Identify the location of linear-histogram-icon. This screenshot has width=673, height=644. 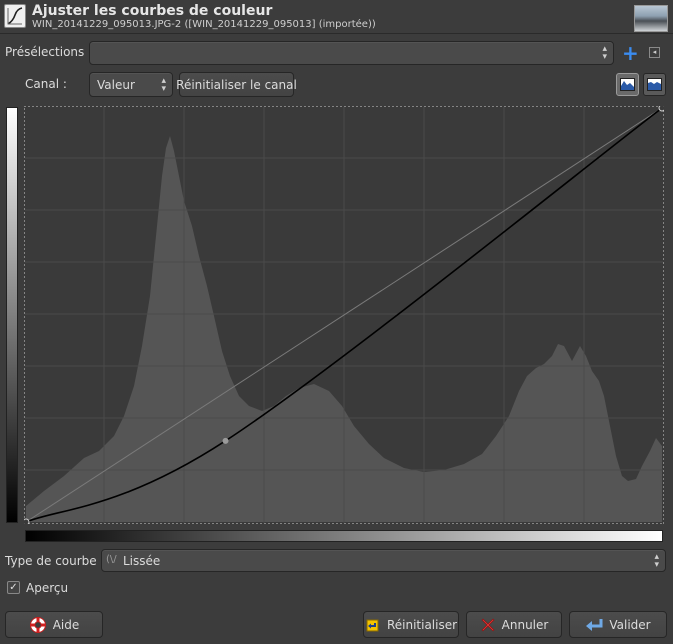
(627, 84).